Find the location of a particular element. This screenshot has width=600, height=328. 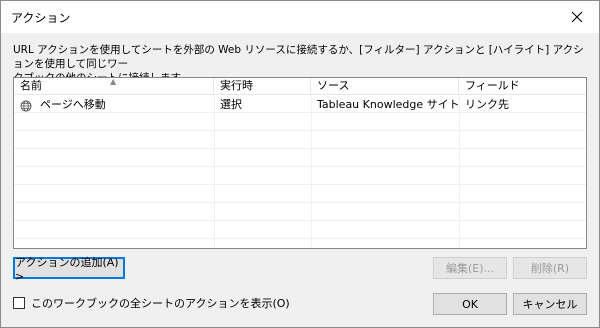

close-icon is located at coordinates (577, 17).